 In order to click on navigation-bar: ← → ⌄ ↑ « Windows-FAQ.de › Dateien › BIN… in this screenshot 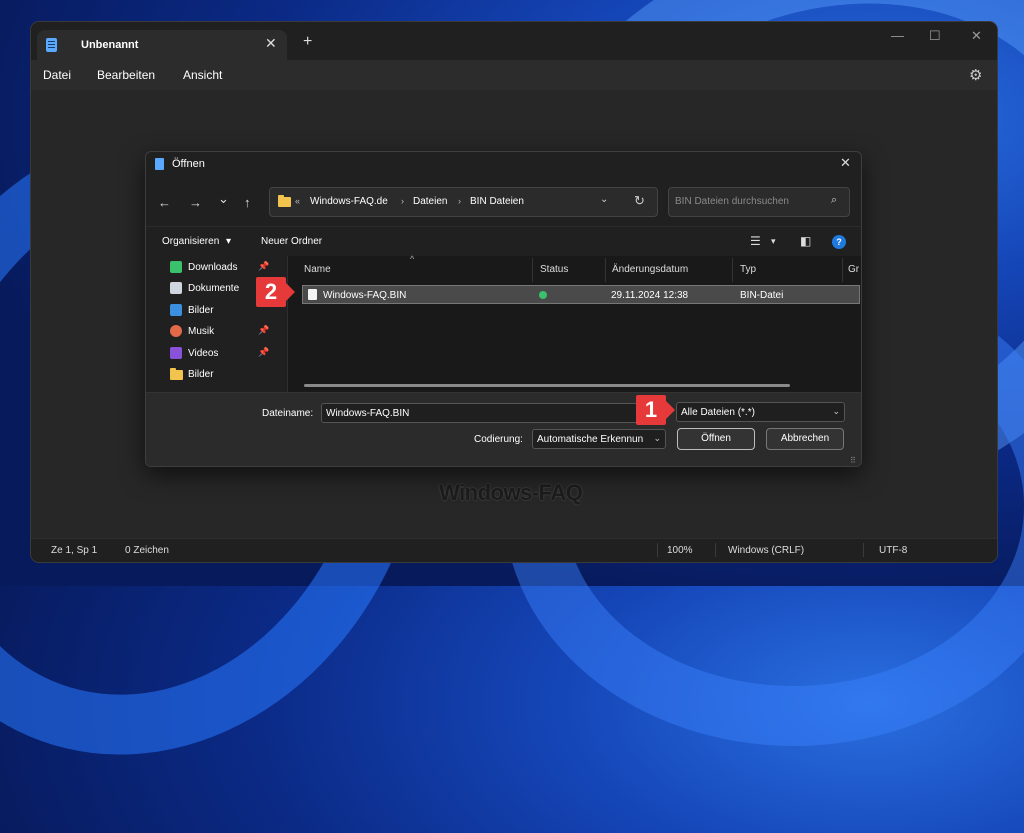, I will do `click(503, 202)`.